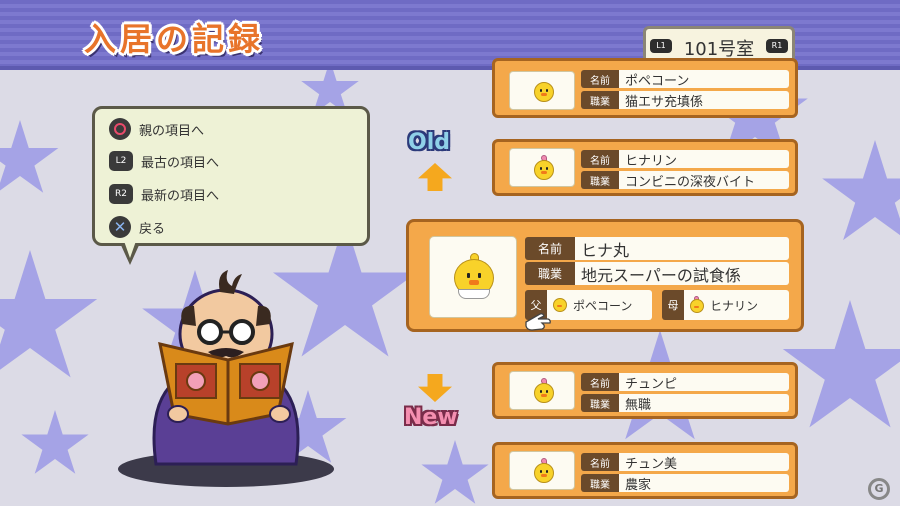 The height and width of the screenshot is (506, 900). Describe the element at coordinates (172, 131) in the screenshot. I see `help-label: 親の項目へ` at that location.